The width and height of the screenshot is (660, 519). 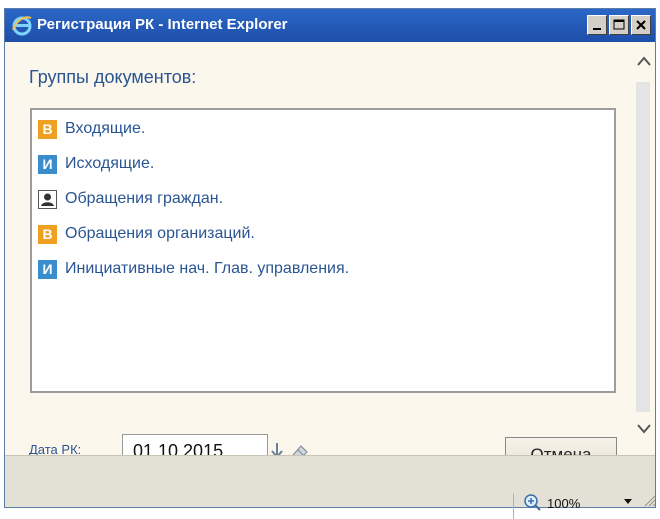 I want to click on organization-badge-icon: В, so click(x=47, y=234).